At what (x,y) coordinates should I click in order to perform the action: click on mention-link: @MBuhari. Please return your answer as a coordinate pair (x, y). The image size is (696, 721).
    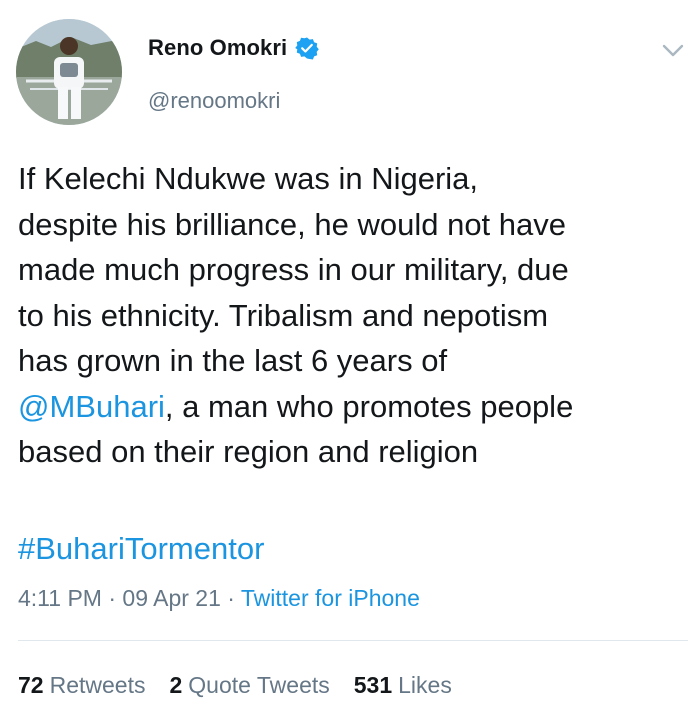
    Looking at the image, I should click on (91, 406).